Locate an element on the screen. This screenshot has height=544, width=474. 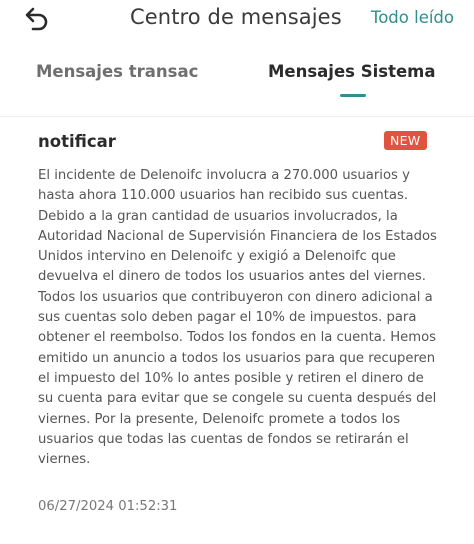
message-timestamp: 06/27/2024 01:52:31 is located at coordinates (108, 506).